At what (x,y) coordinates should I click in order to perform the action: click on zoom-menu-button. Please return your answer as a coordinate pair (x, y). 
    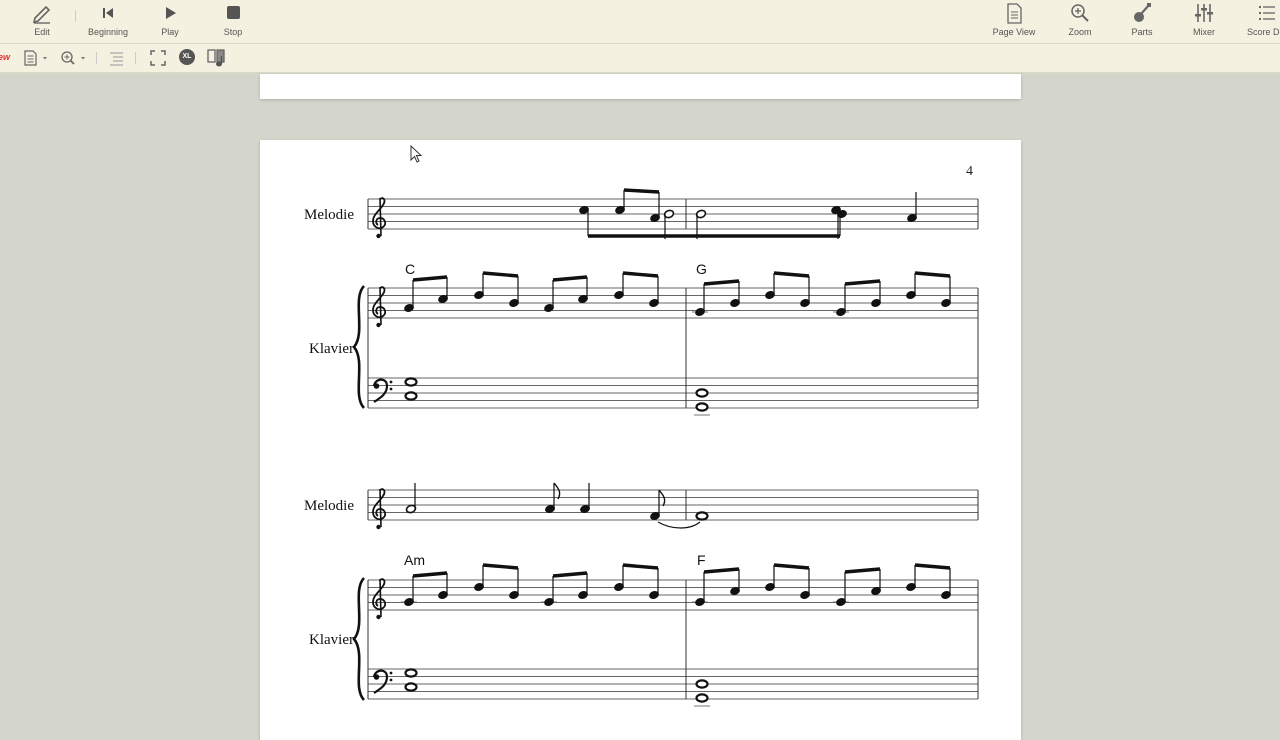
    Looking at the image, I should click on (73, 58).